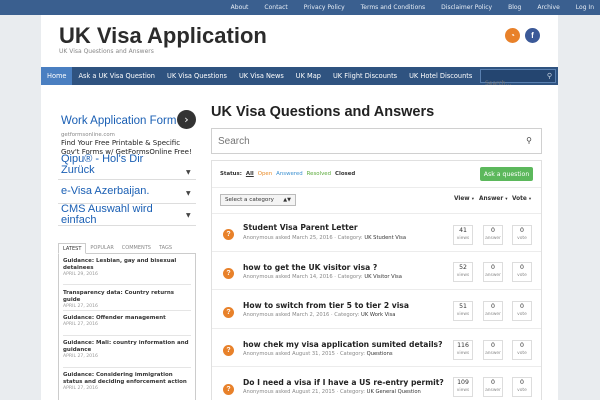 The height and width of the screenshot is (400, 600). Describe the element at coordinates (136, 248) in the screenshot. I see `tab-comments: COMMENTS` at that location.